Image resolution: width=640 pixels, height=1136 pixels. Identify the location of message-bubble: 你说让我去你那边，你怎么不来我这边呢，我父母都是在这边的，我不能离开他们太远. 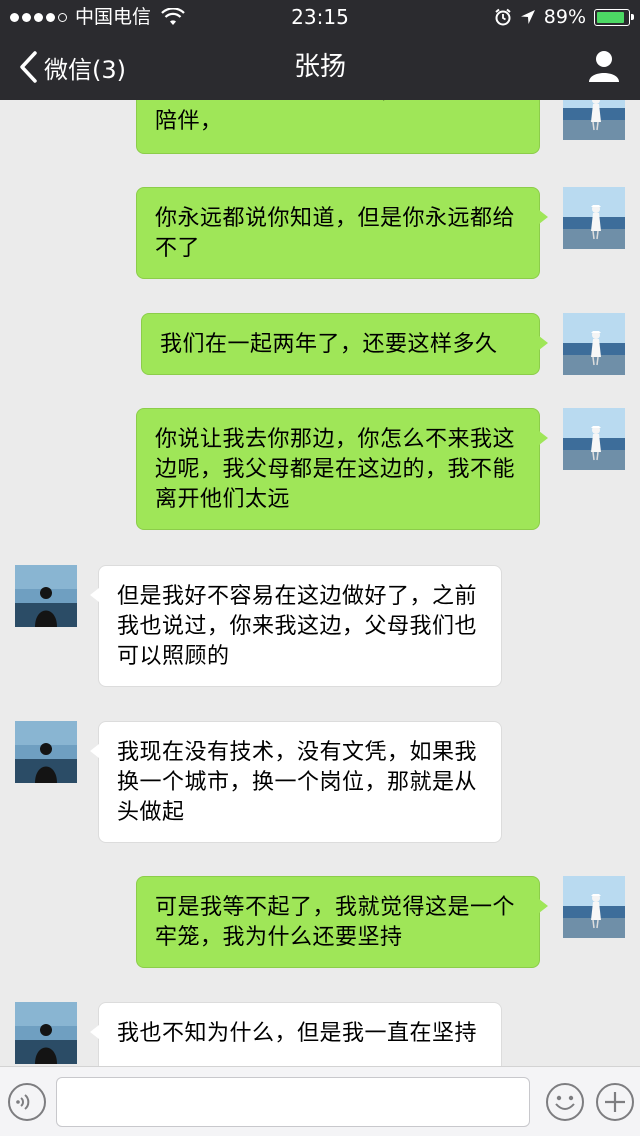
(342, 469).